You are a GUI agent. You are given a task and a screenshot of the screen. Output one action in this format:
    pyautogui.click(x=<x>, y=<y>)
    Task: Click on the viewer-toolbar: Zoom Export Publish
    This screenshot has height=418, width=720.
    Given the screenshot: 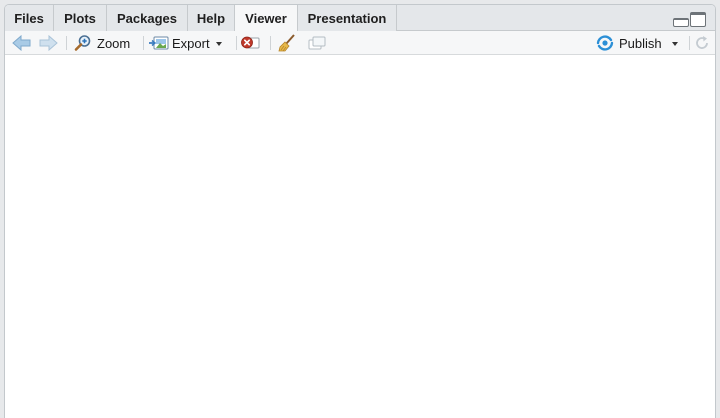 What is the action you would take?
    pyautogui.click(x=360, y=43)
    